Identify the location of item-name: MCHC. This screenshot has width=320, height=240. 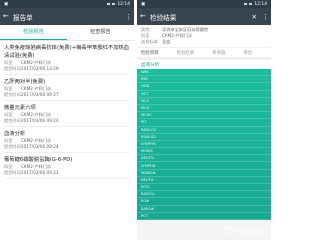
(146, 115).